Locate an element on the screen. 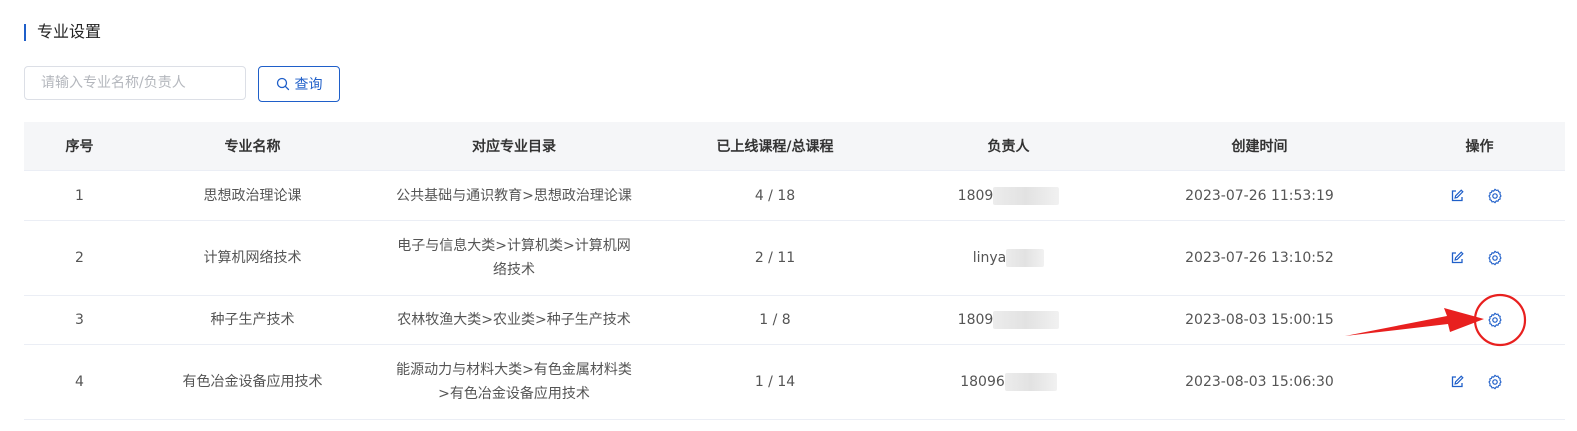 The image size is (1577, 431). query-button-label: 查询 is located at coordinates (308, 85).